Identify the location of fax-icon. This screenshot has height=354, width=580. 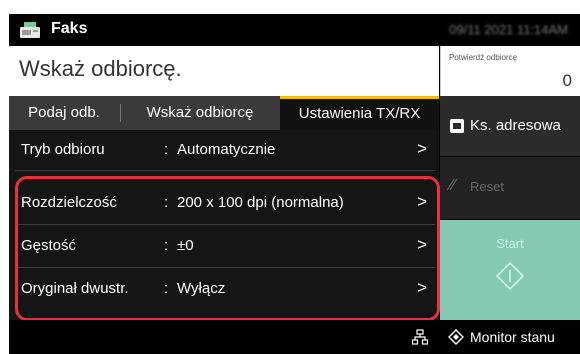
(30, 30).